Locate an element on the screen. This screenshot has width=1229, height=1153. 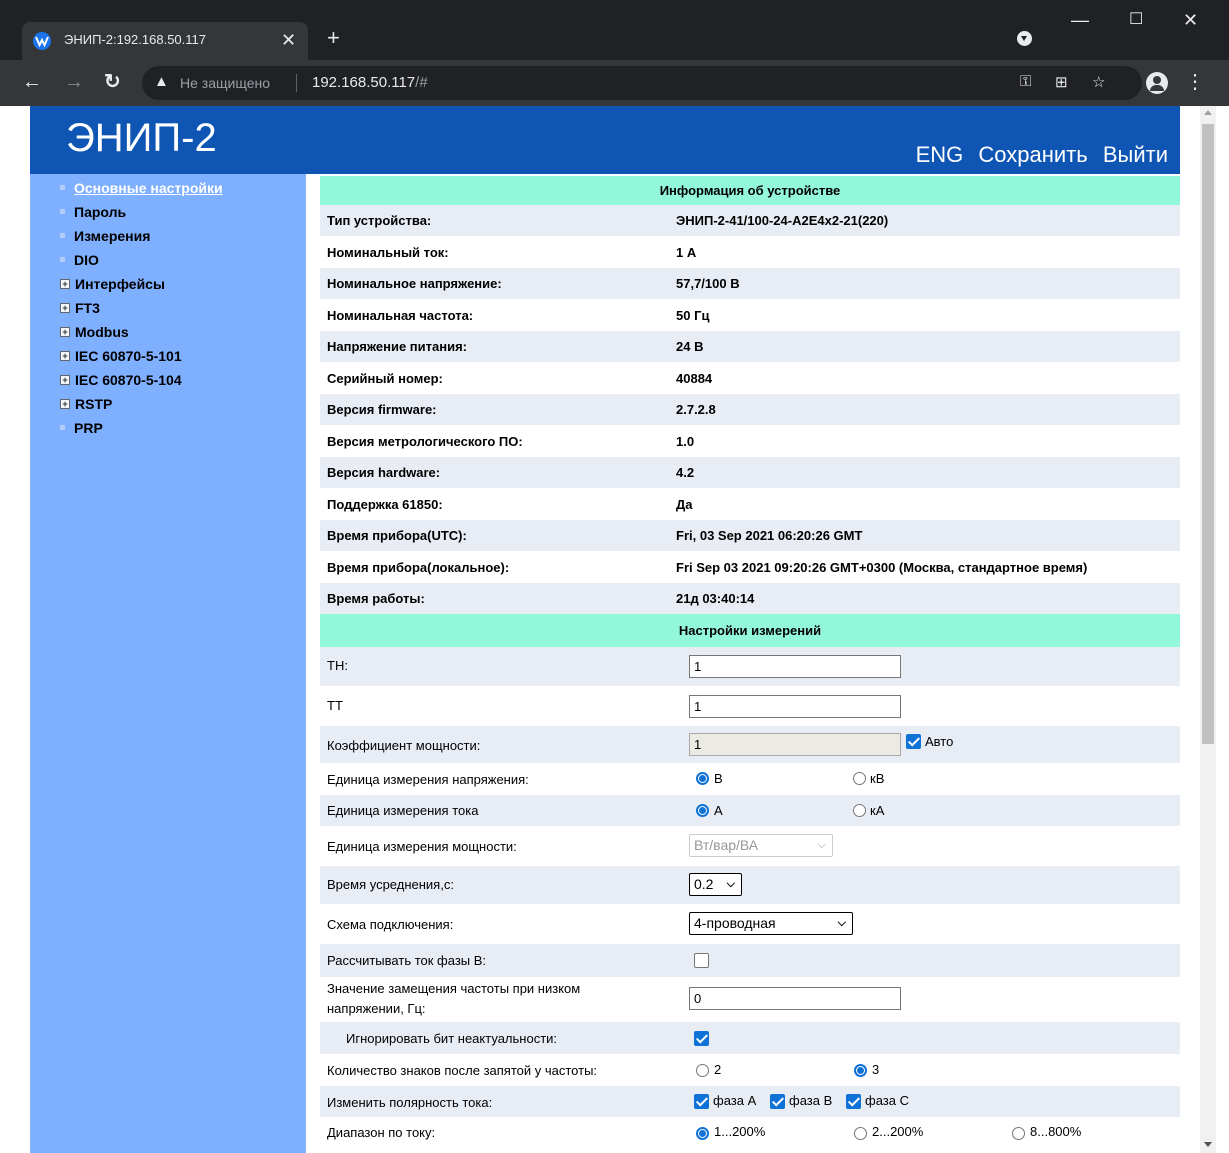
sidebar-item-measurements: Измерения is located at coordinates (105, 237).